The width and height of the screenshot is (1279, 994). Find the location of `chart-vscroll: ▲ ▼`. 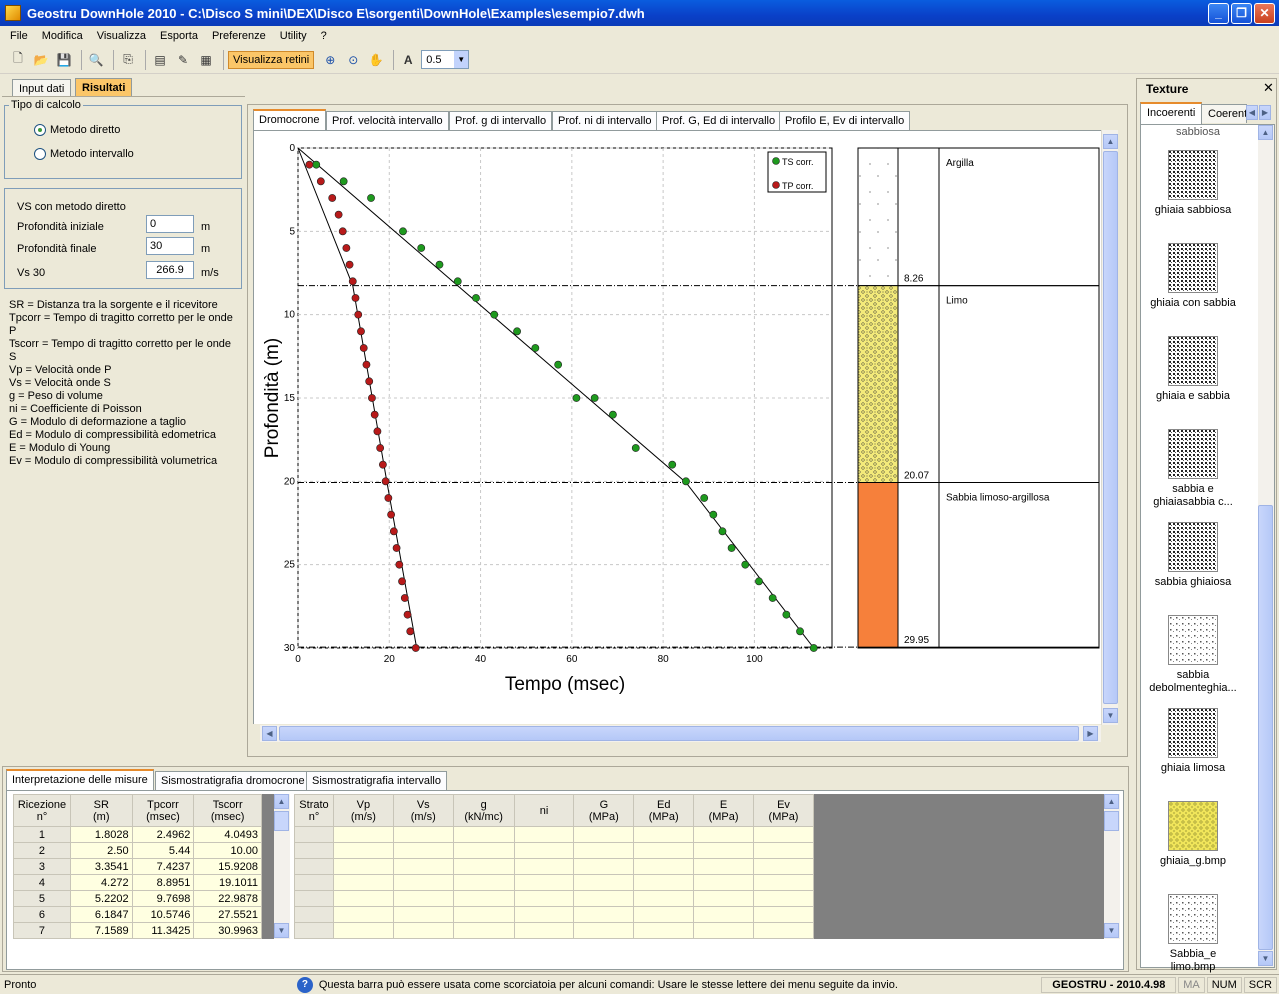

chart-vscroll: ▲ ▼ is located at coordinates (1109, 427).